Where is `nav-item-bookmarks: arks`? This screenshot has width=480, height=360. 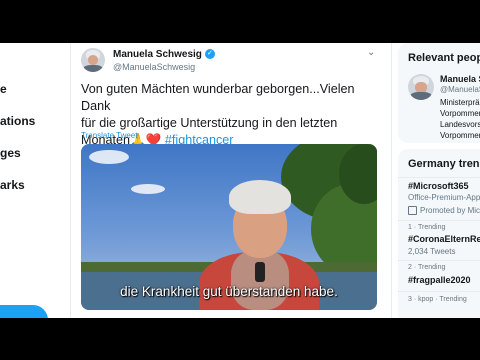 nav-item-bookmarks: arks is located at coordinates (12, 185).